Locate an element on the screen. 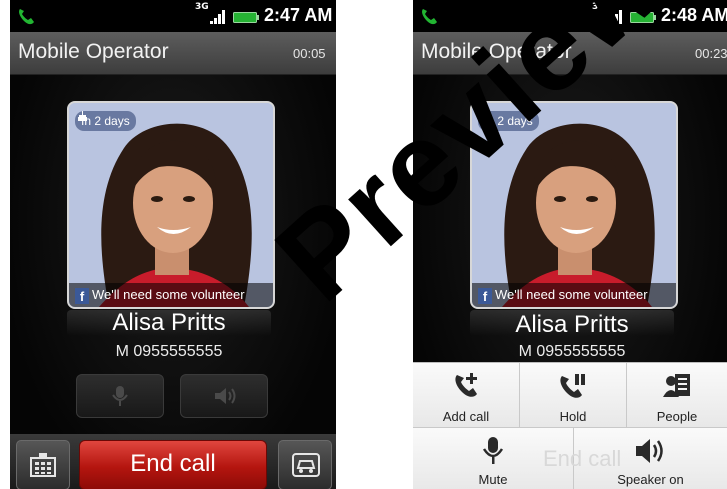  people-button: People is located at coordinates (677, 395).